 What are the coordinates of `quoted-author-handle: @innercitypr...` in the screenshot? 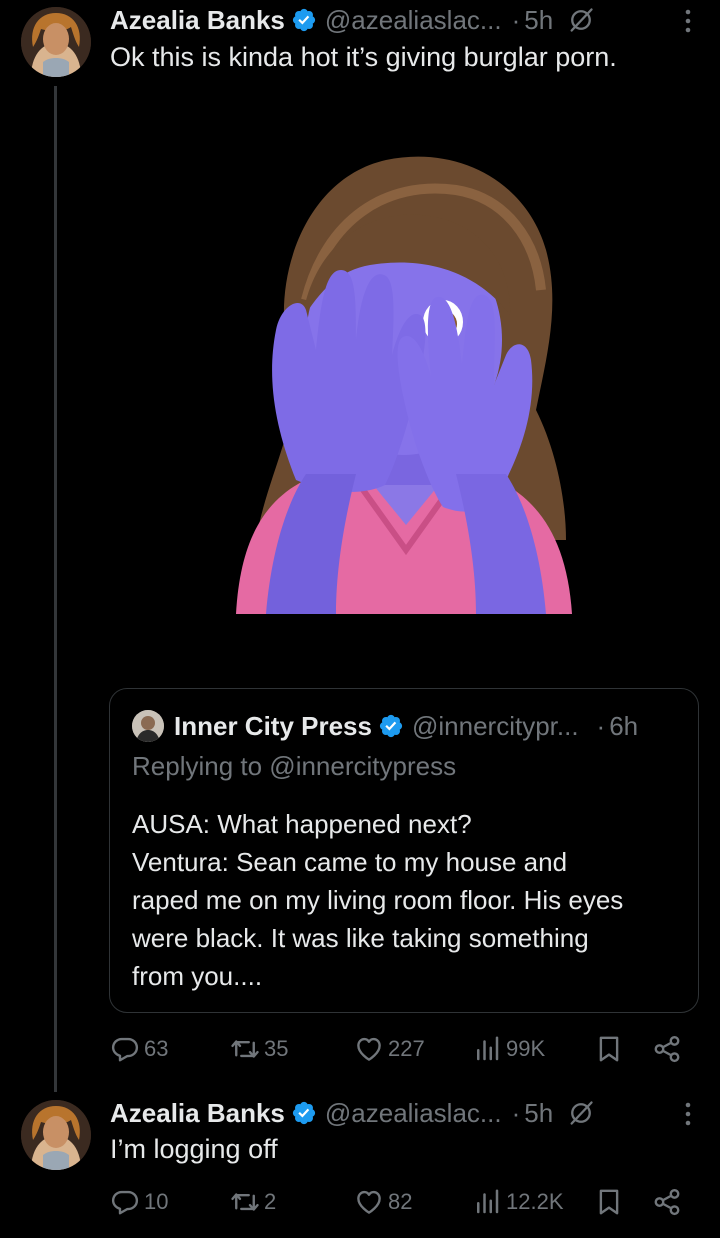 It's located at (495, 725).